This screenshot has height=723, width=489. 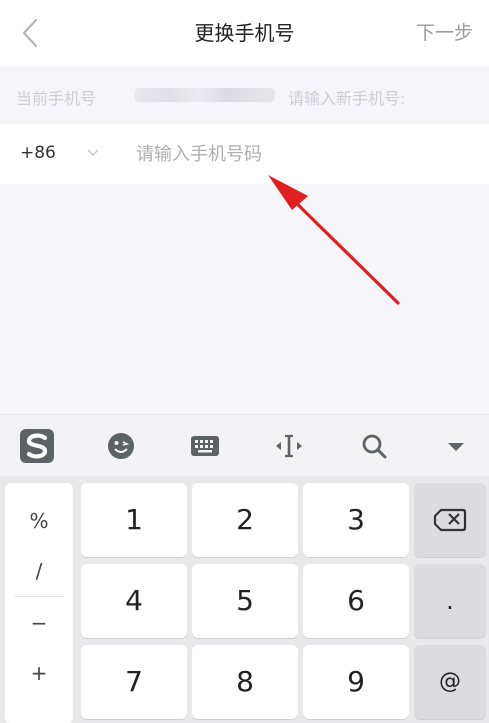 What do you see at coordinates (356, 520) in the screenshot?
I see `key-3: 3` at bounding box center [356, 520].